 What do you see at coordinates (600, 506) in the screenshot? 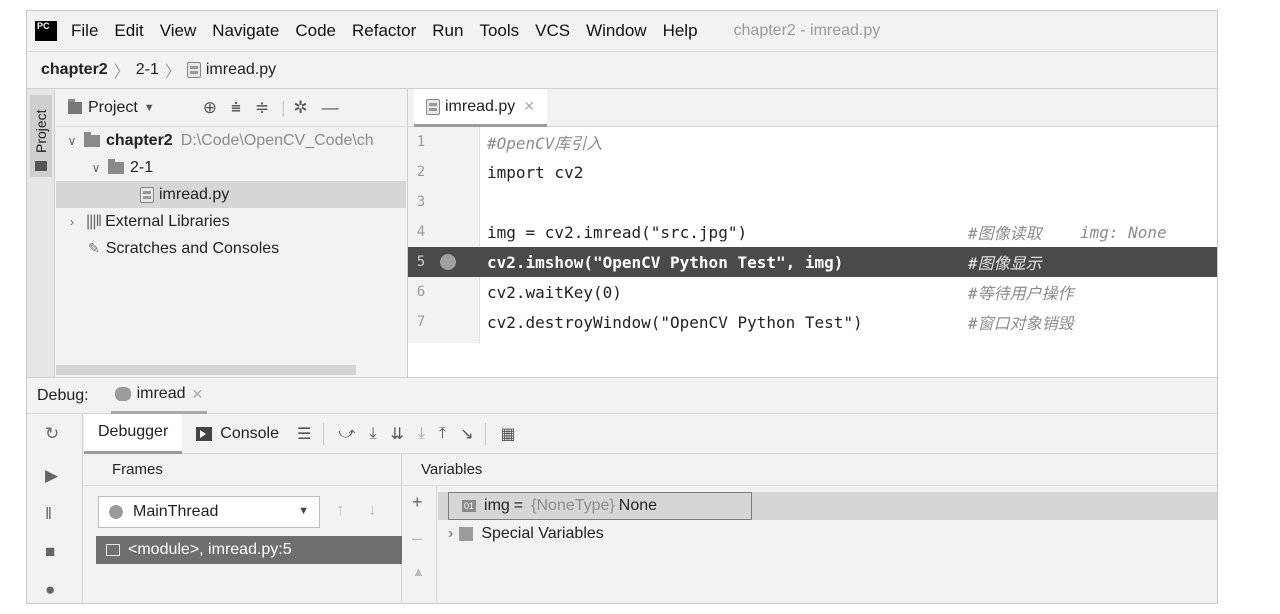
I see `variable-row-focus` at bounding box center [600, 506].